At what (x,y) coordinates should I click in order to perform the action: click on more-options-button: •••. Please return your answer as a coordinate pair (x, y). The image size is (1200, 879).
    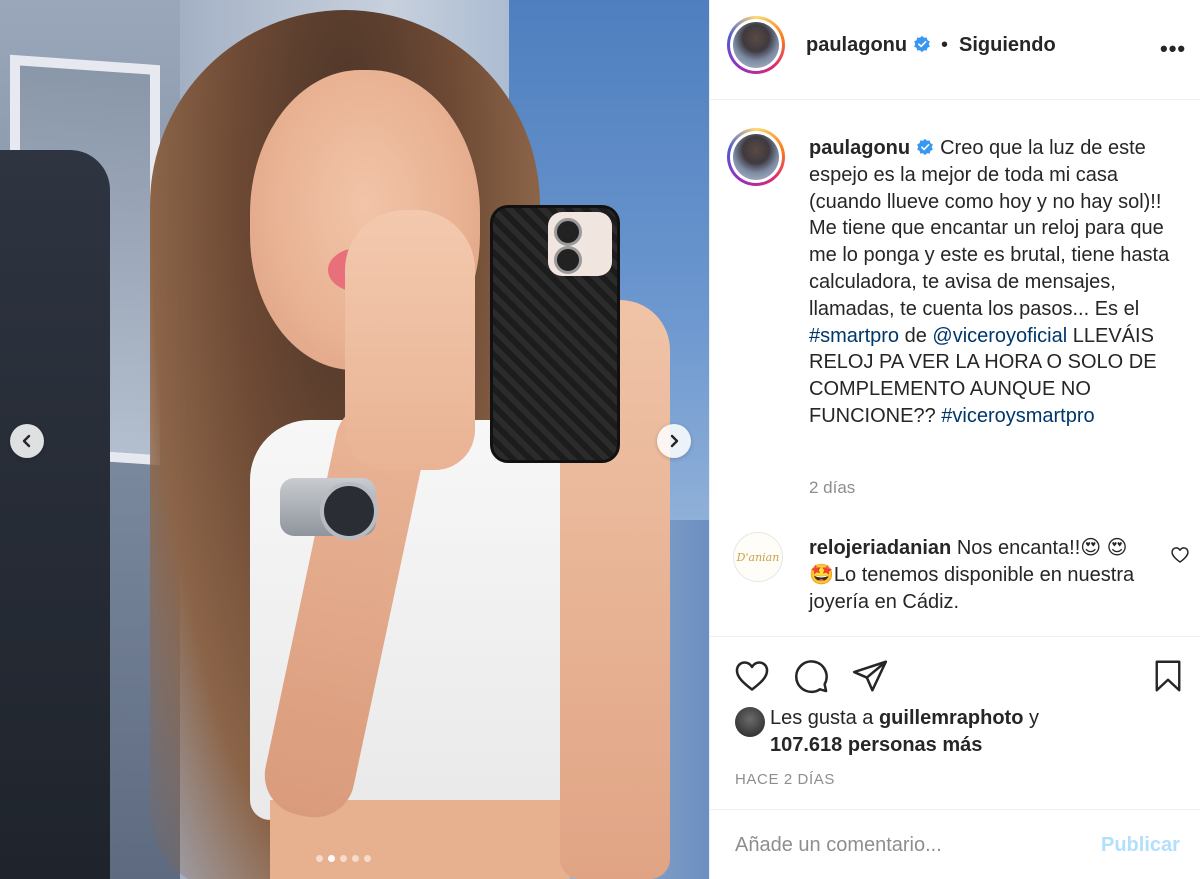
    Looking at the image, I should click on (1173, 49).